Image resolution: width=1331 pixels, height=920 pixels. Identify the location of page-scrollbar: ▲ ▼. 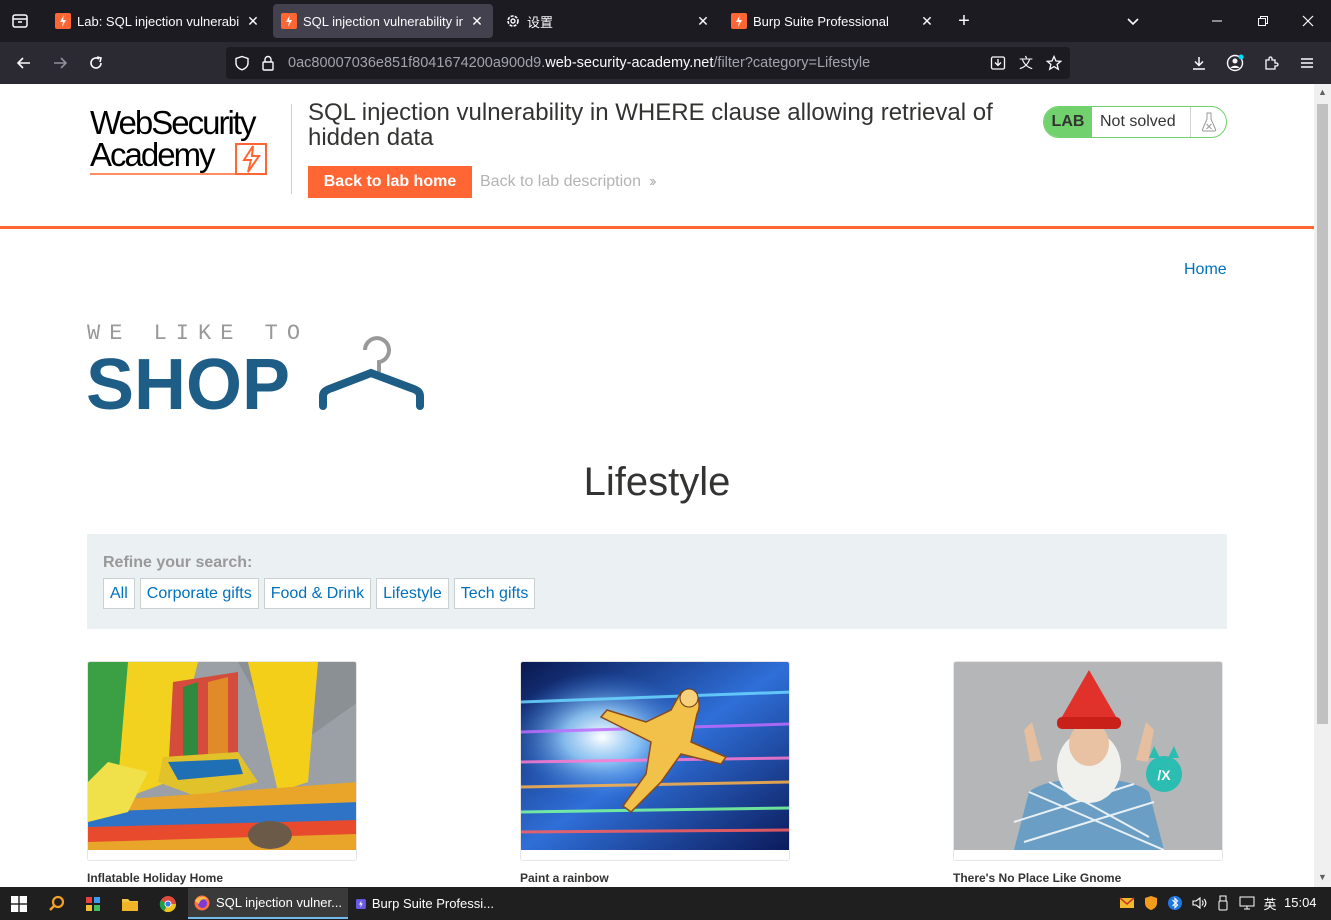
(1322, 485).